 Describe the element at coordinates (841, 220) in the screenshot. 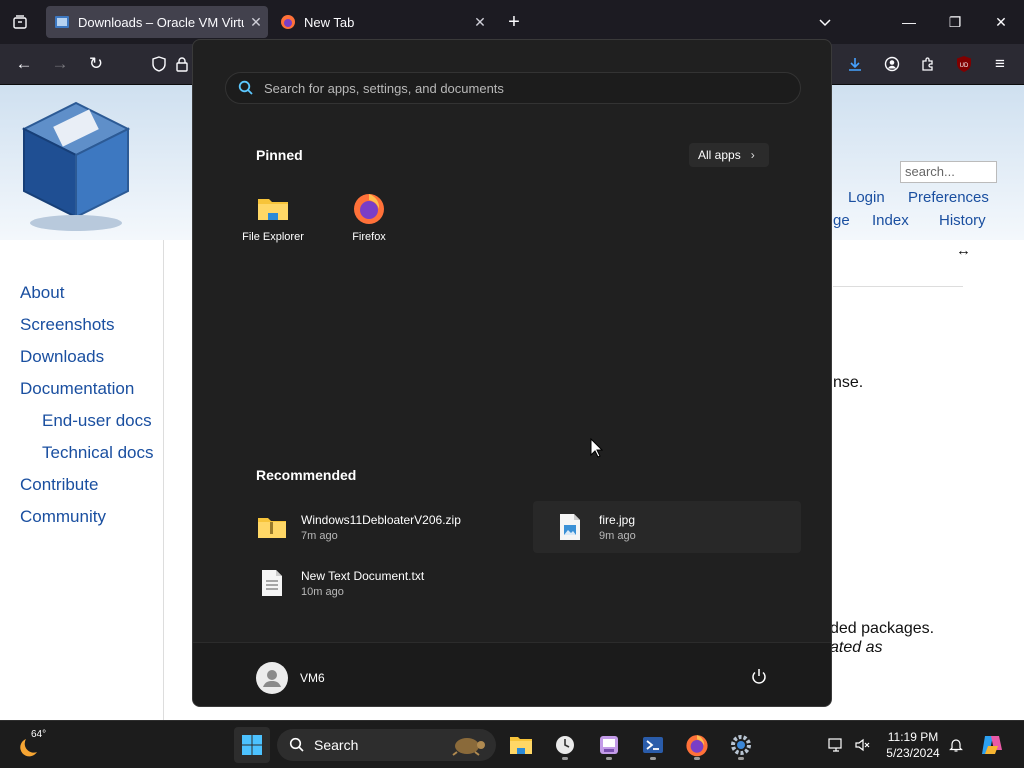

I see `partial-link: ge` at that location.